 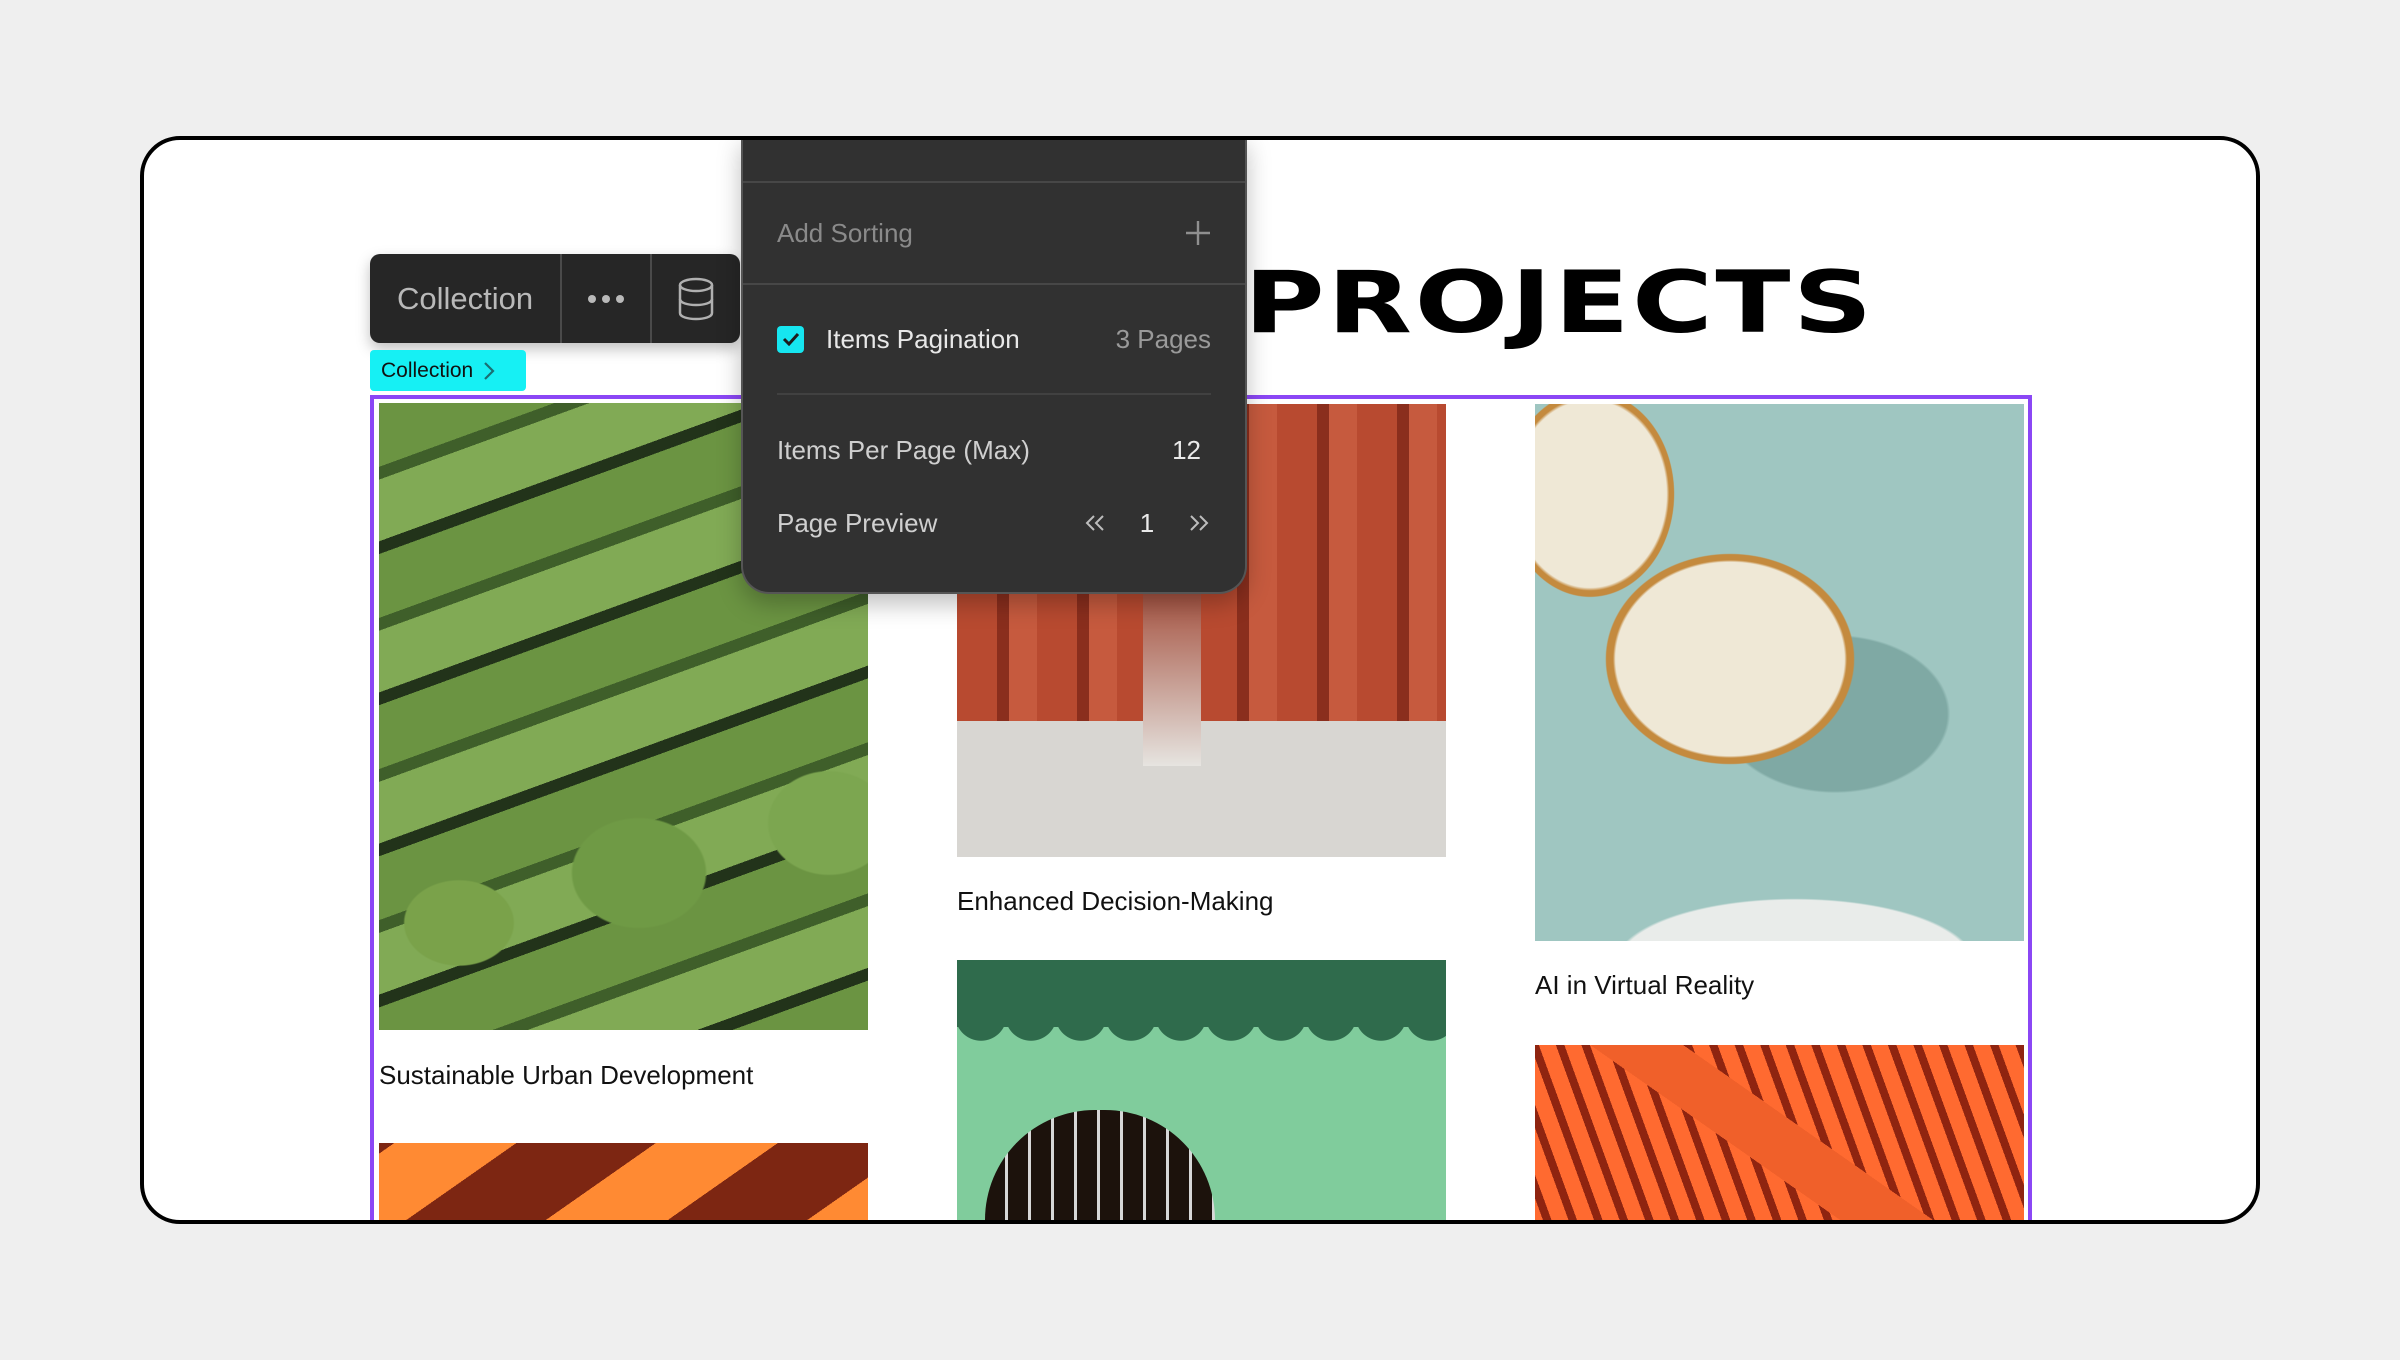 What do you see at coordinates (427, 370) in the screenshot?
I see `badge-label: Collection` at bounding box center [427, 370].